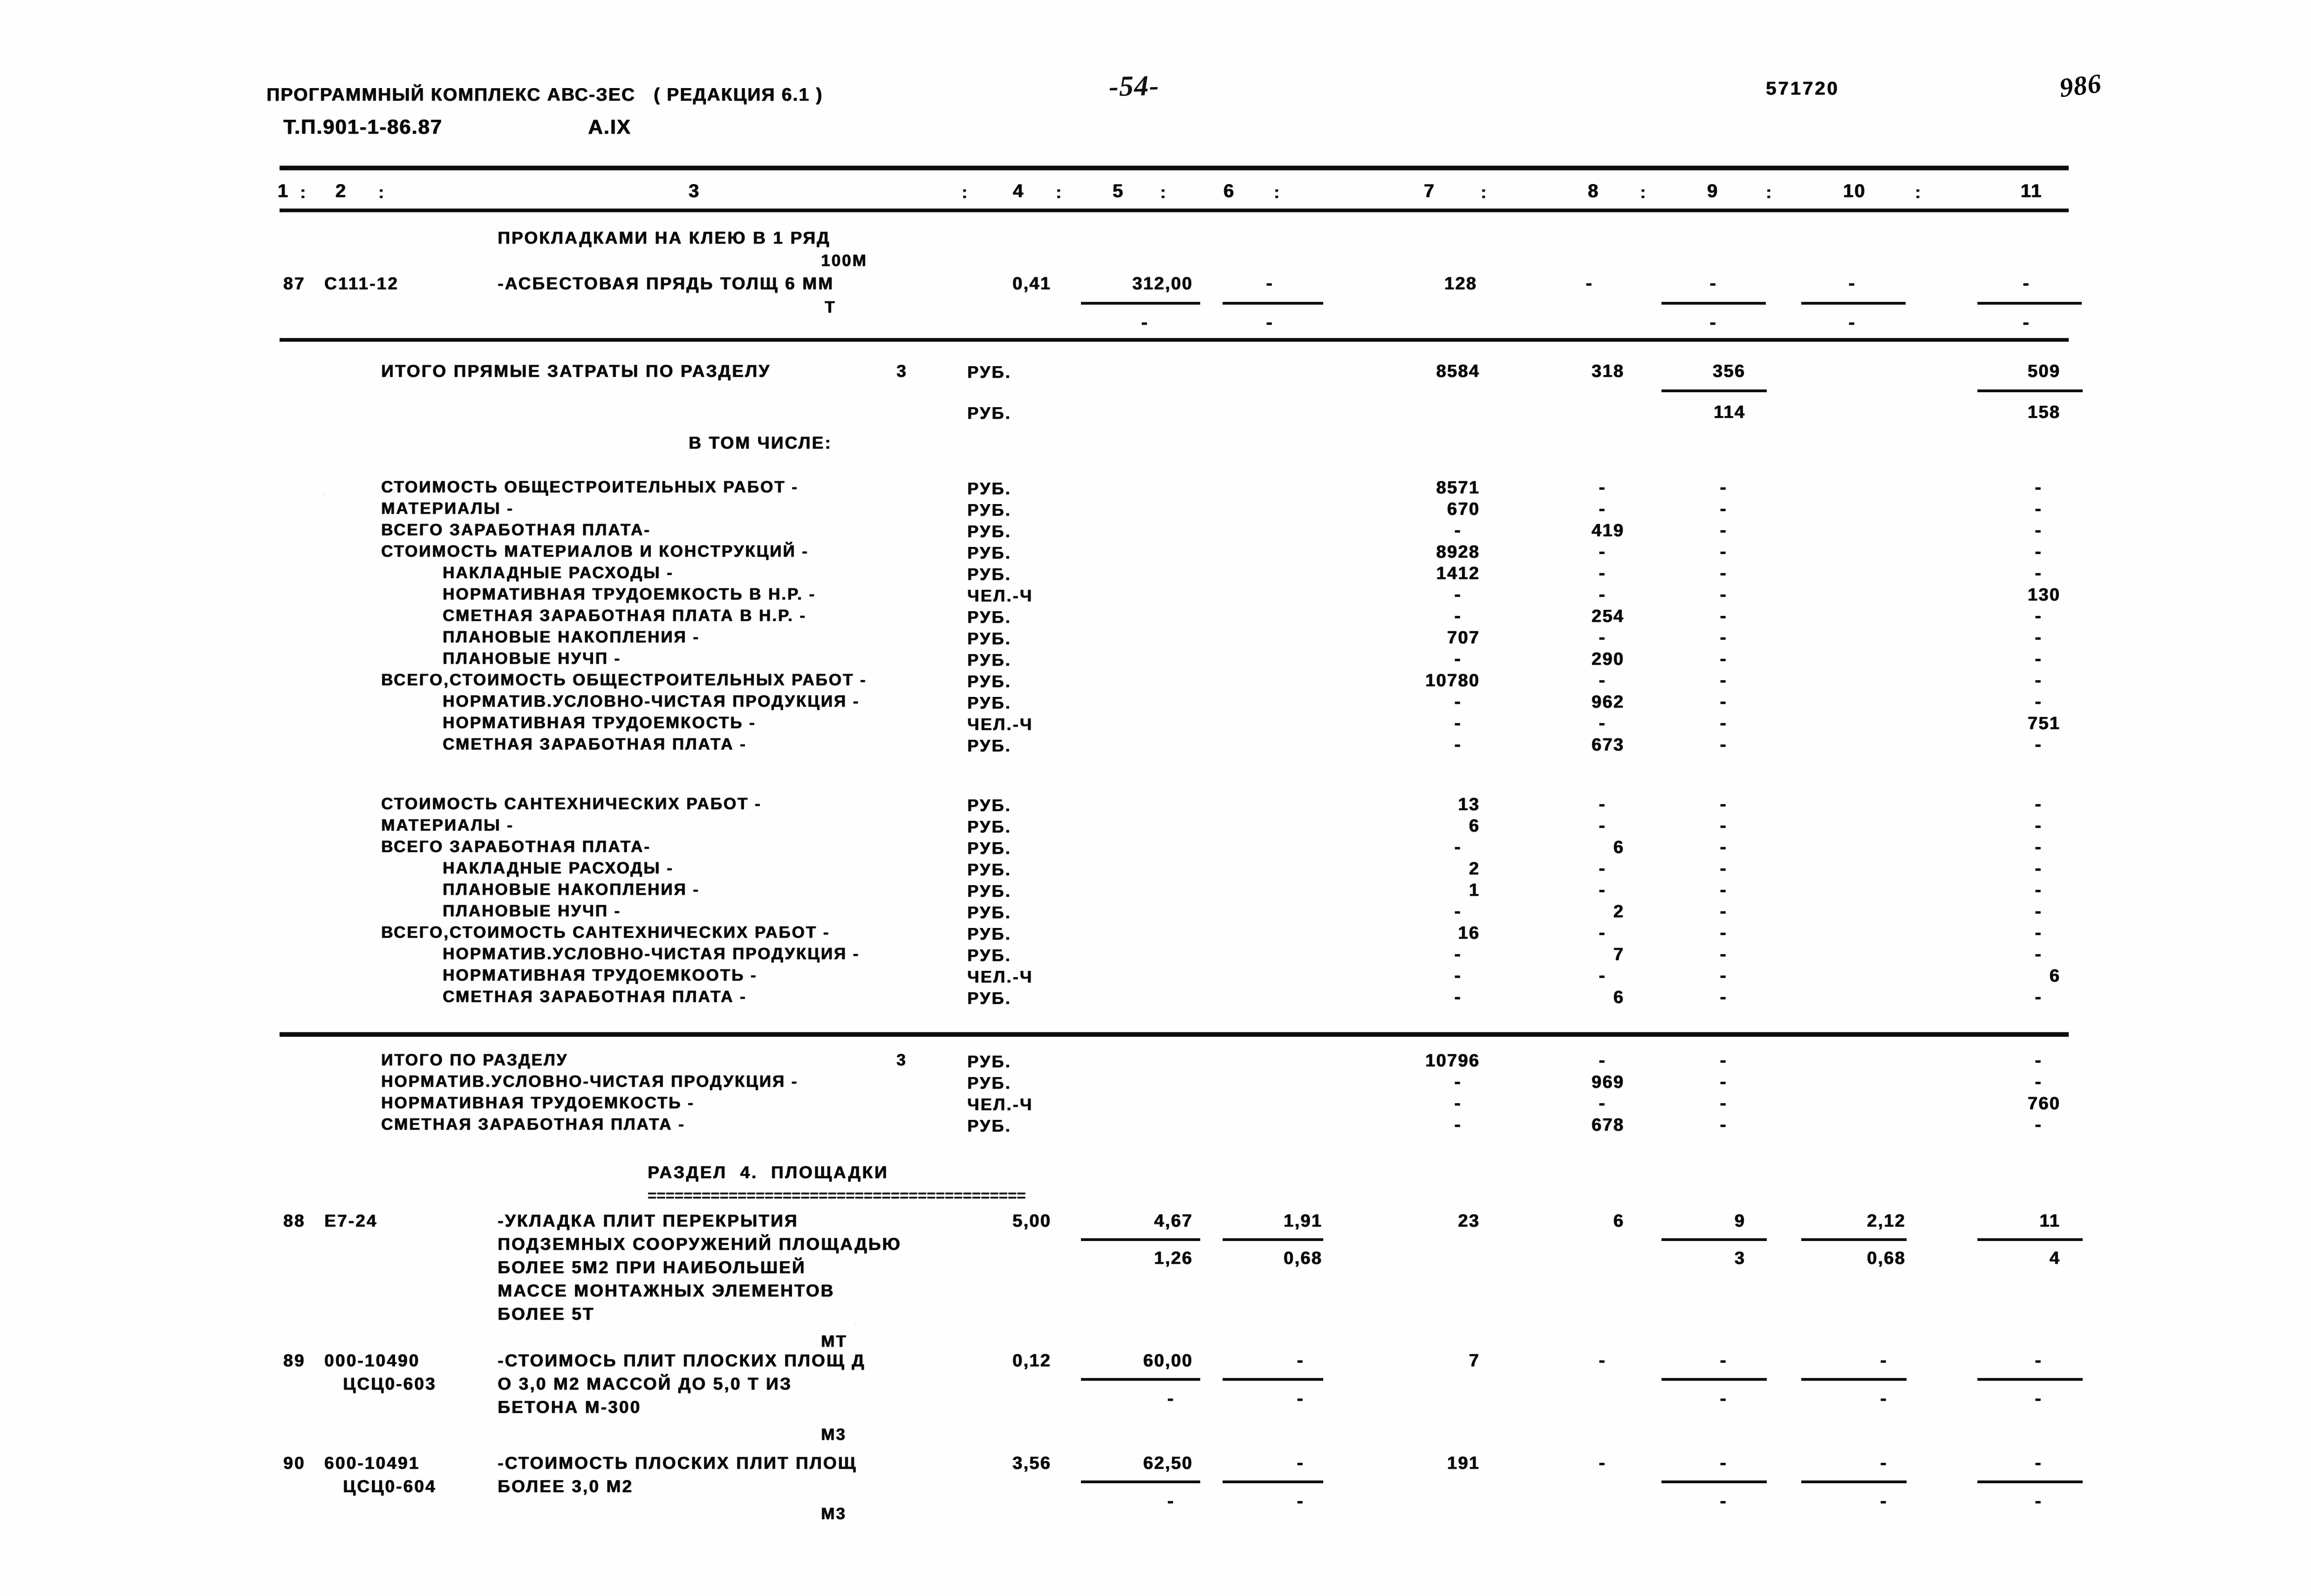  What do you see at coordinates (989, 1125) in the screenshot?
I see `section-totals-row-unit-3: РУБ.` at bounding box center [989, 1125].